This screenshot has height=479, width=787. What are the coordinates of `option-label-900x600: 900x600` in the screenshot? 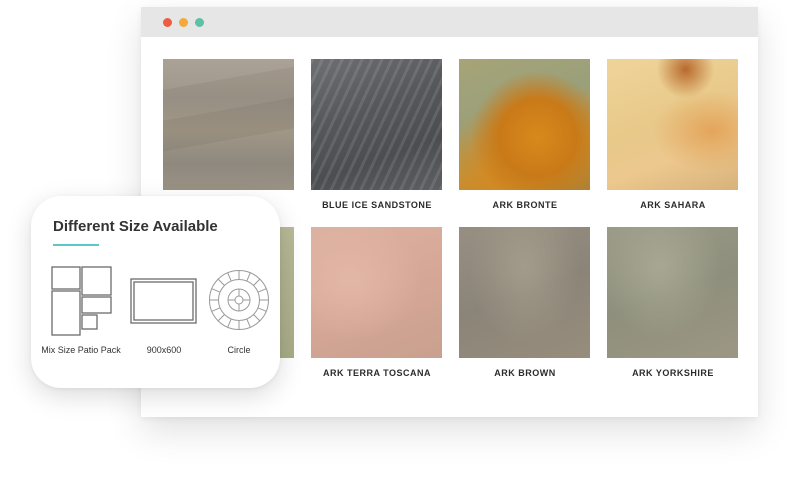 It's located at (164, 350).